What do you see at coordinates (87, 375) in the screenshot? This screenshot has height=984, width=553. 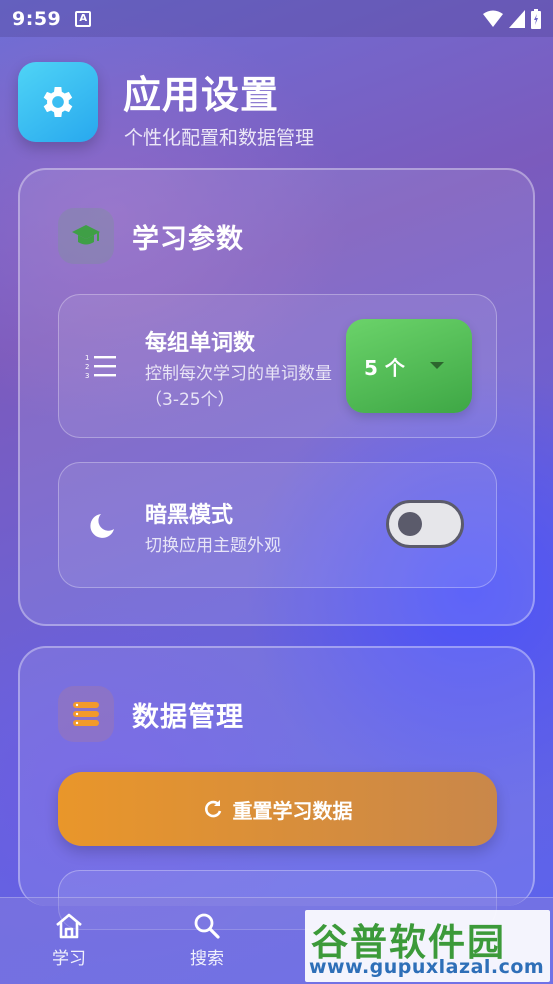 I see `svg-text: 3` at bounding box center [87, 375].